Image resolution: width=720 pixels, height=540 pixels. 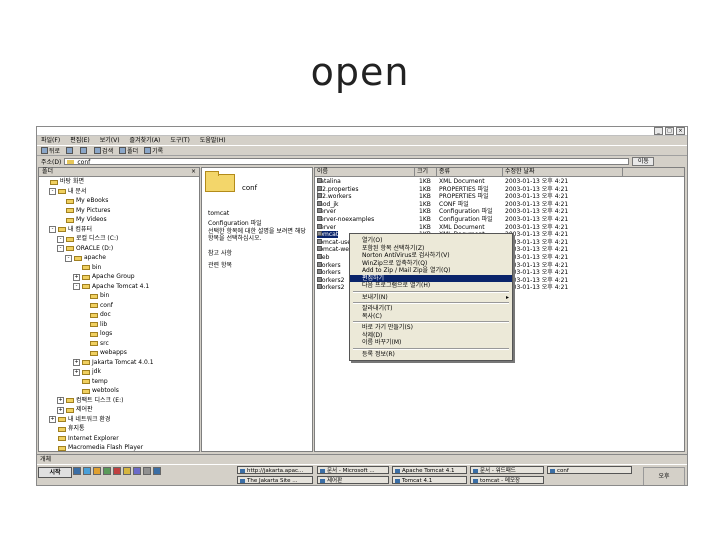 I want to click on menu-item: 도움말(H), so click(x=213, y=140).